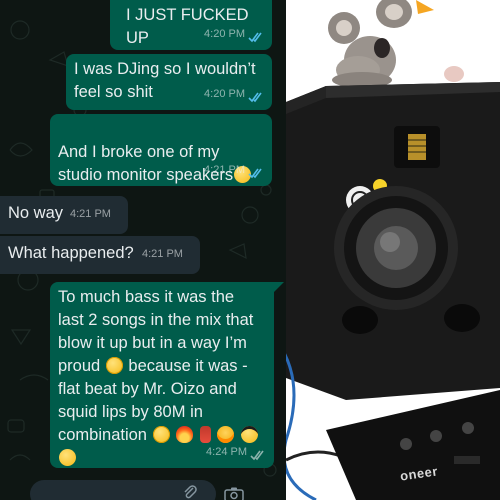 The image size is (500, 500). I want to click on message-line: flat beat by Mr. Oizo and, so click(147, 389).